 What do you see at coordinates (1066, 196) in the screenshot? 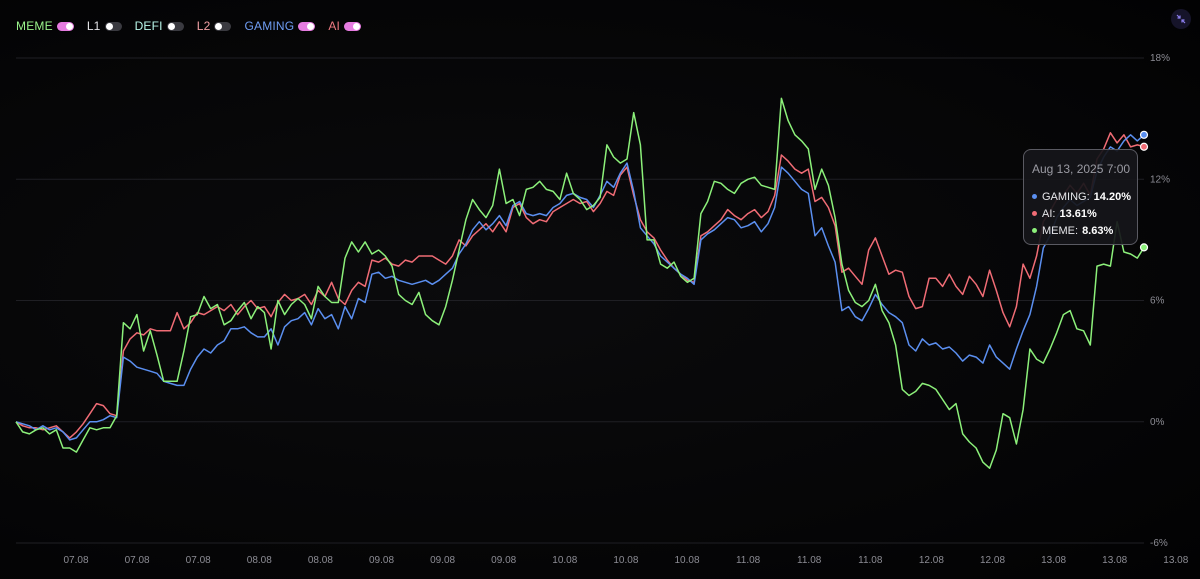
I see `tooltip-series-name: GAMING:` at bounding box center [1066, 196].